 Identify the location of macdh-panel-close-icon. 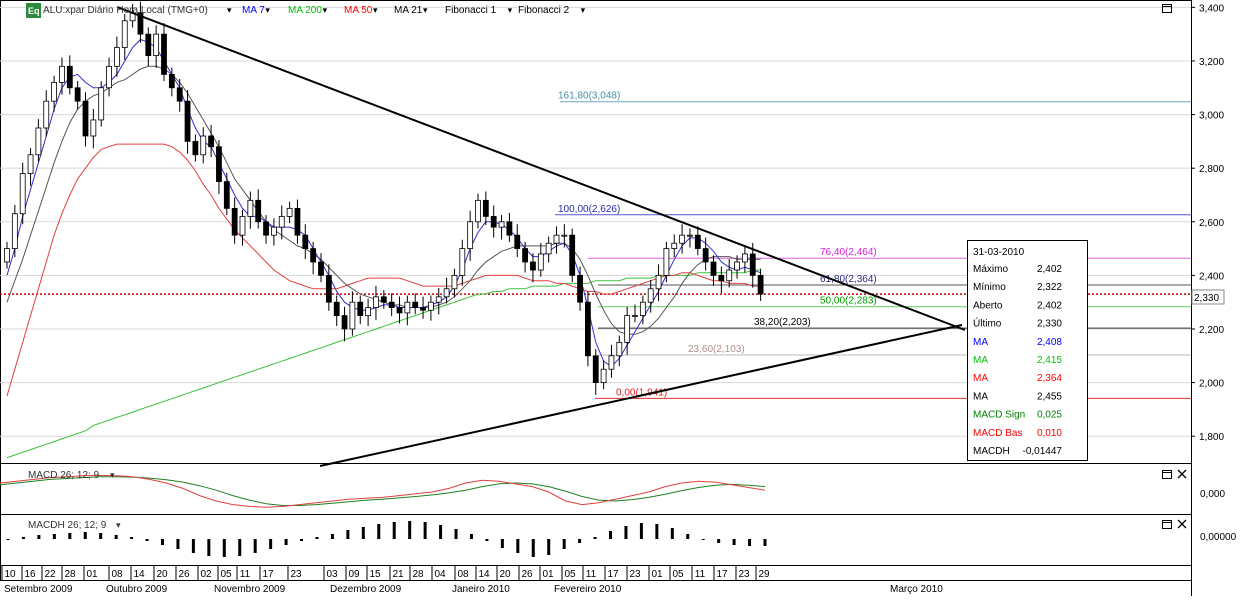
(1182, 524).